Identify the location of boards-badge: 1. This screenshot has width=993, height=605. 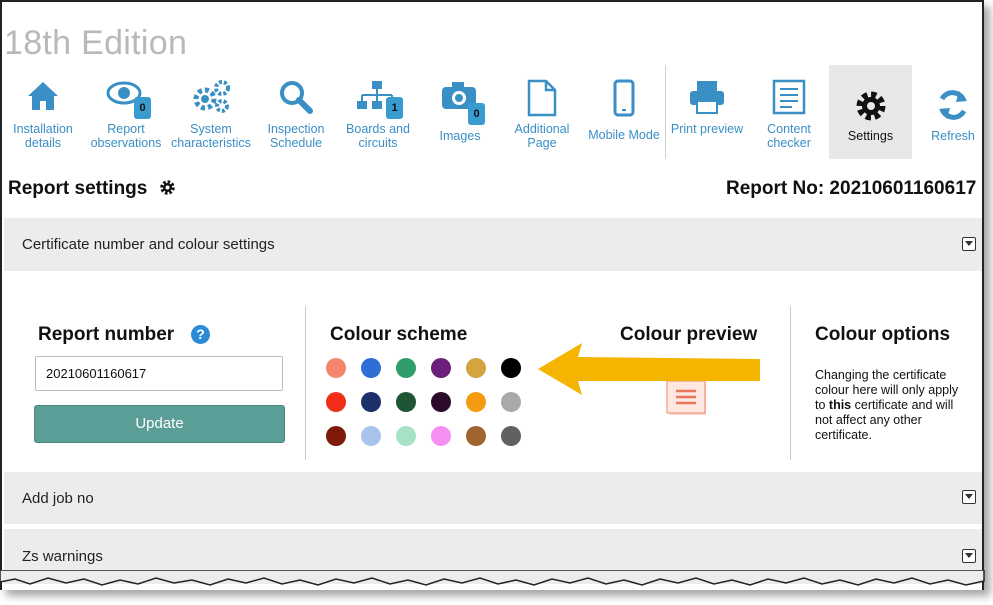
(394, 108).